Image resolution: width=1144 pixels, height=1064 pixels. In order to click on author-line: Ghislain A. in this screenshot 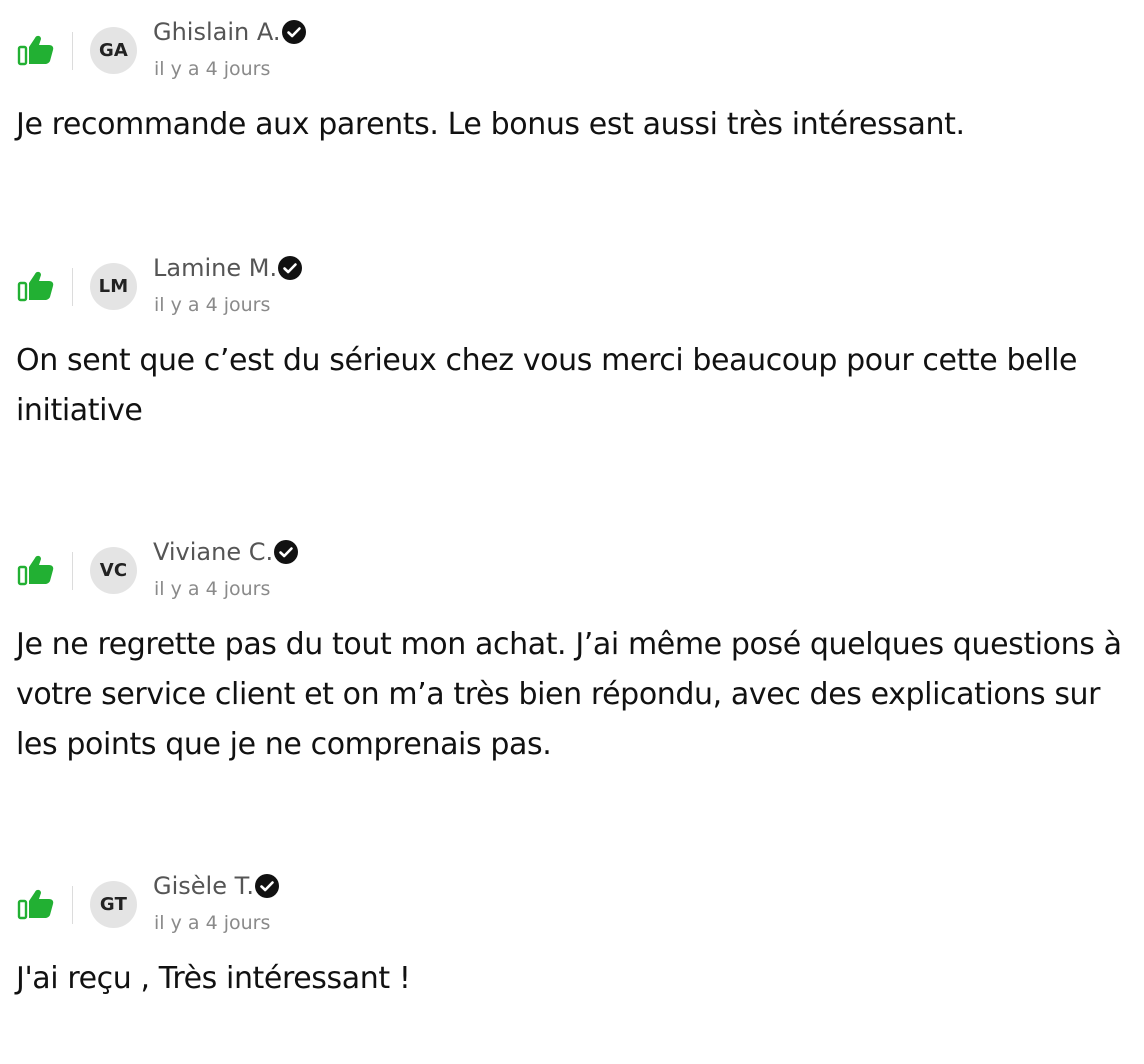, I will do `click(230, 32)`.